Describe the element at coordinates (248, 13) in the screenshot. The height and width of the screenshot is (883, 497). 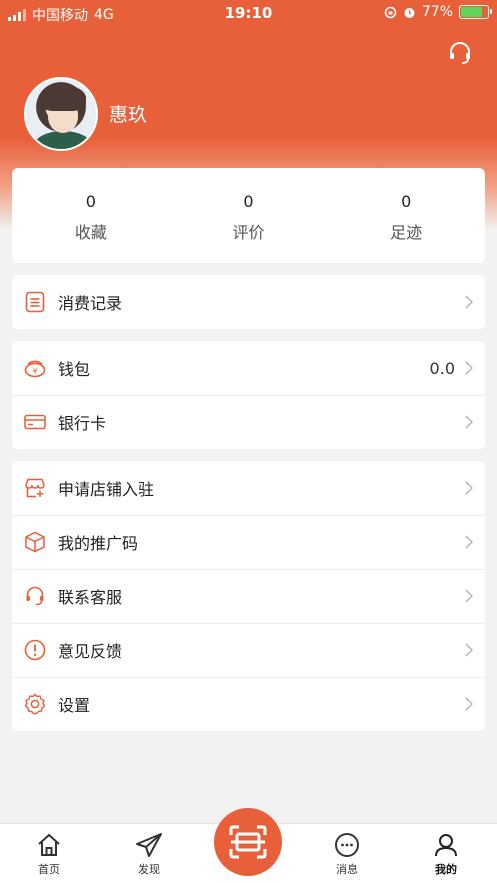
I see `status-bar: 中国移动 4G 19:10 77%` at that location.